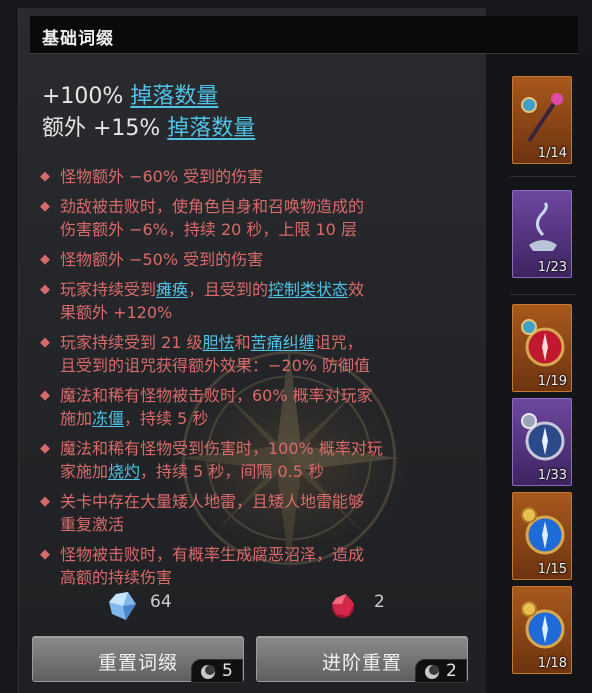 The height and width of the screenshot is (693, 592). What do you see at coordinates (161, 602) in the screenshot?
I see `crystal-count: 64` at bounding box center [161, 602].